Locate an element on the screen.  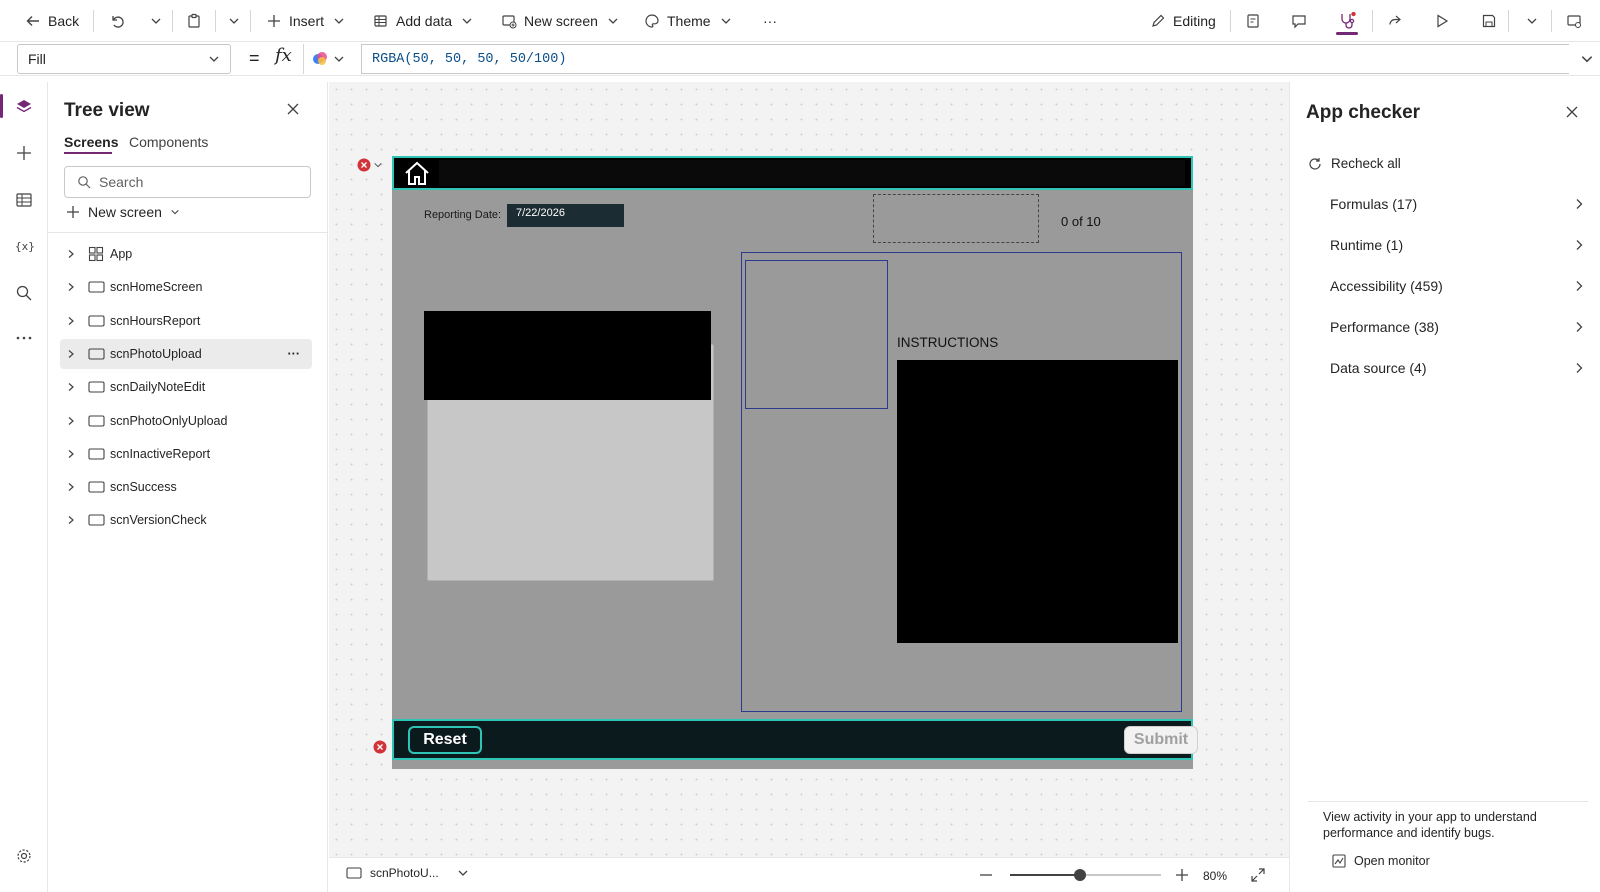
tree-node-app: App is located at coordinates (186, 254).